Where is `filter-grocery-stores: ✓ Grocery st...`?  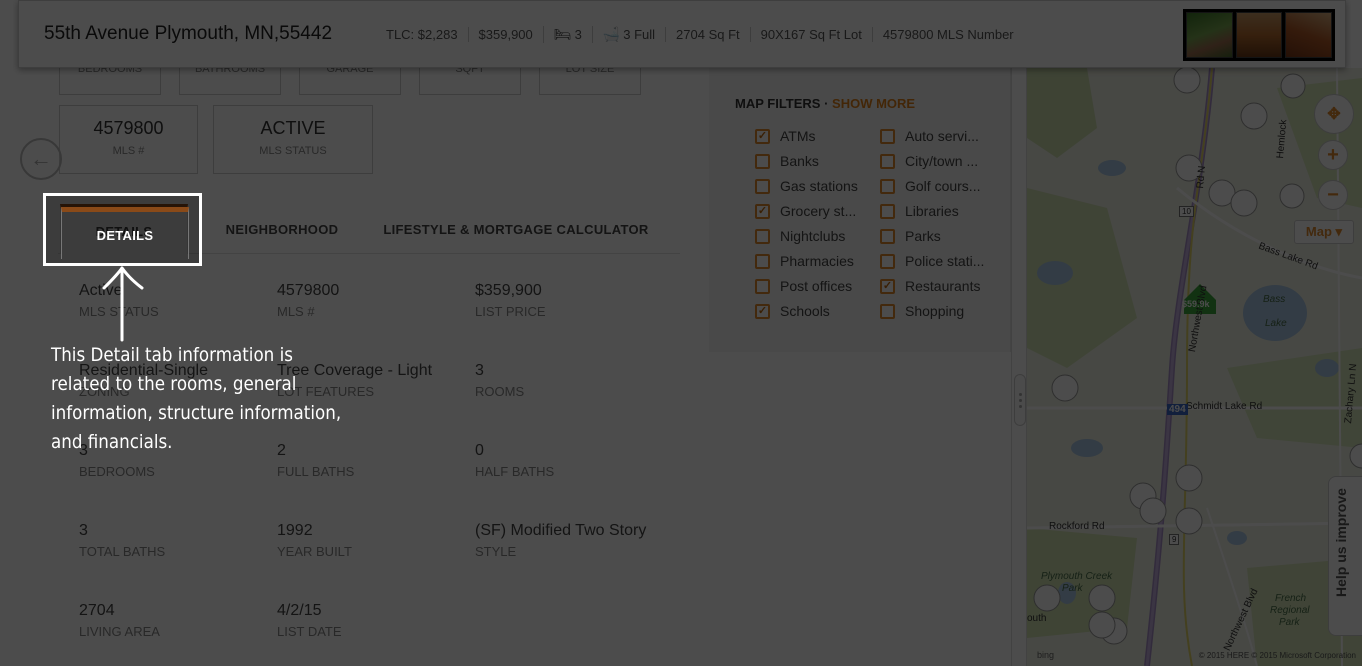
filter-grocery-stores: ✓ Grocery st... is located at coordinates (805, 211).